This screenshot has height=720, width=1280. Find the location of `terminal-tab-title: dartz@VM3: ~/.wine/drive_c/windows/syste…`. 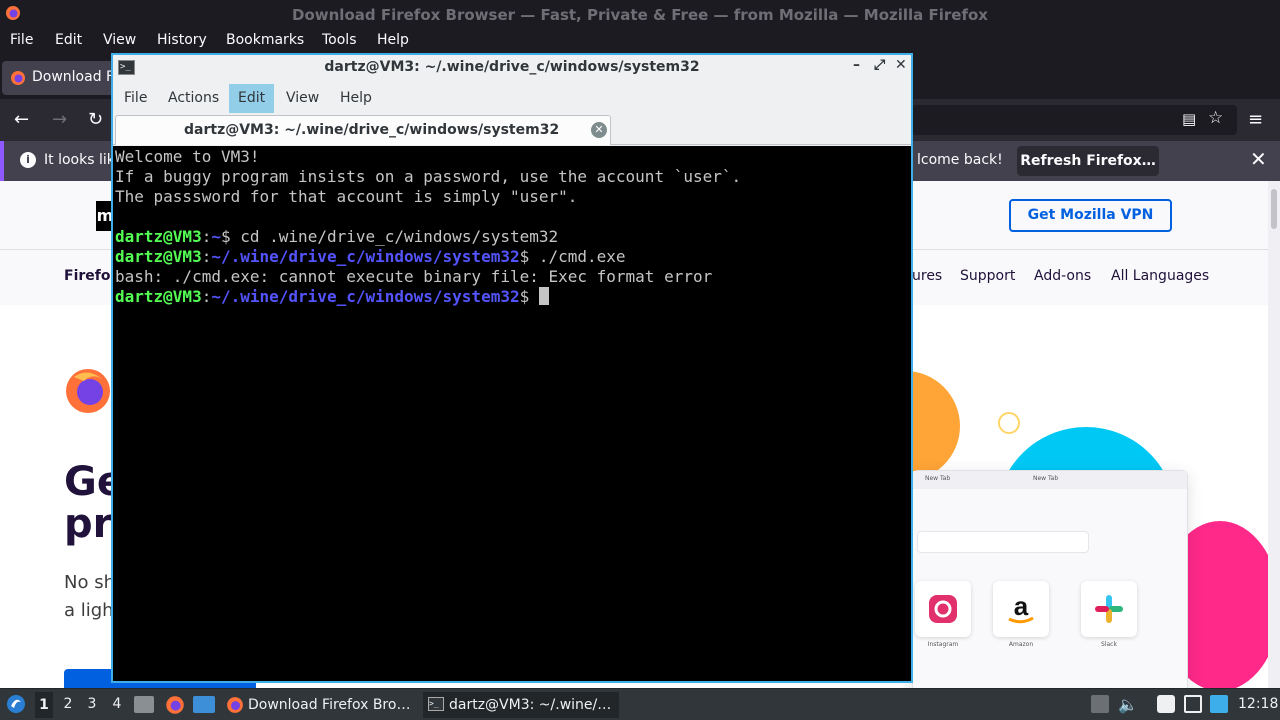

terminal-tab-title: dartz@VM3: ~/.wine/drive_c/windows/syste… is located at coordinates (372, 130).